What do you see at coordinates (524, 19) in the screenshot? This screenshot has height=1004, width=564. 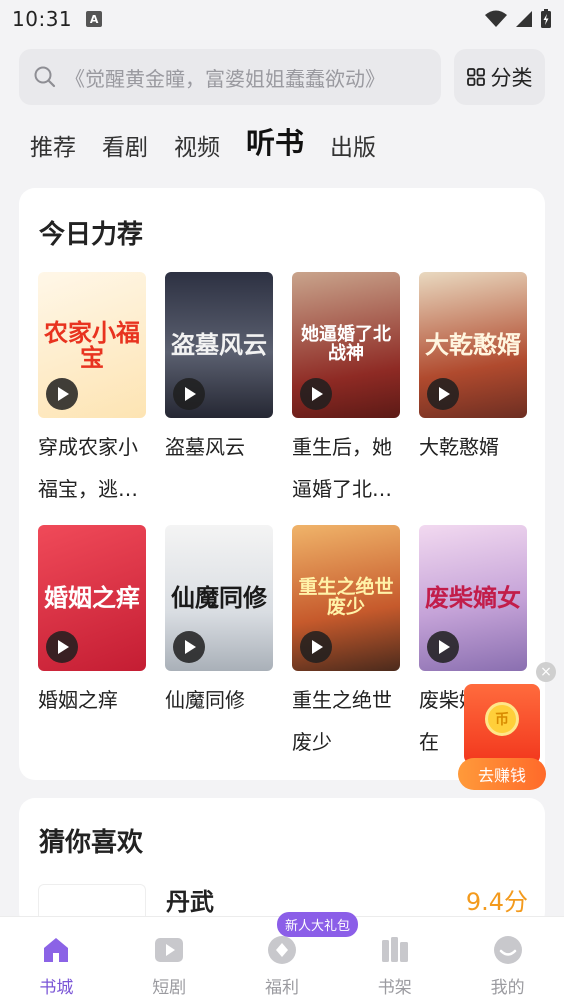 I see `cellular-signal-icon` at bounding box center [524, 19].